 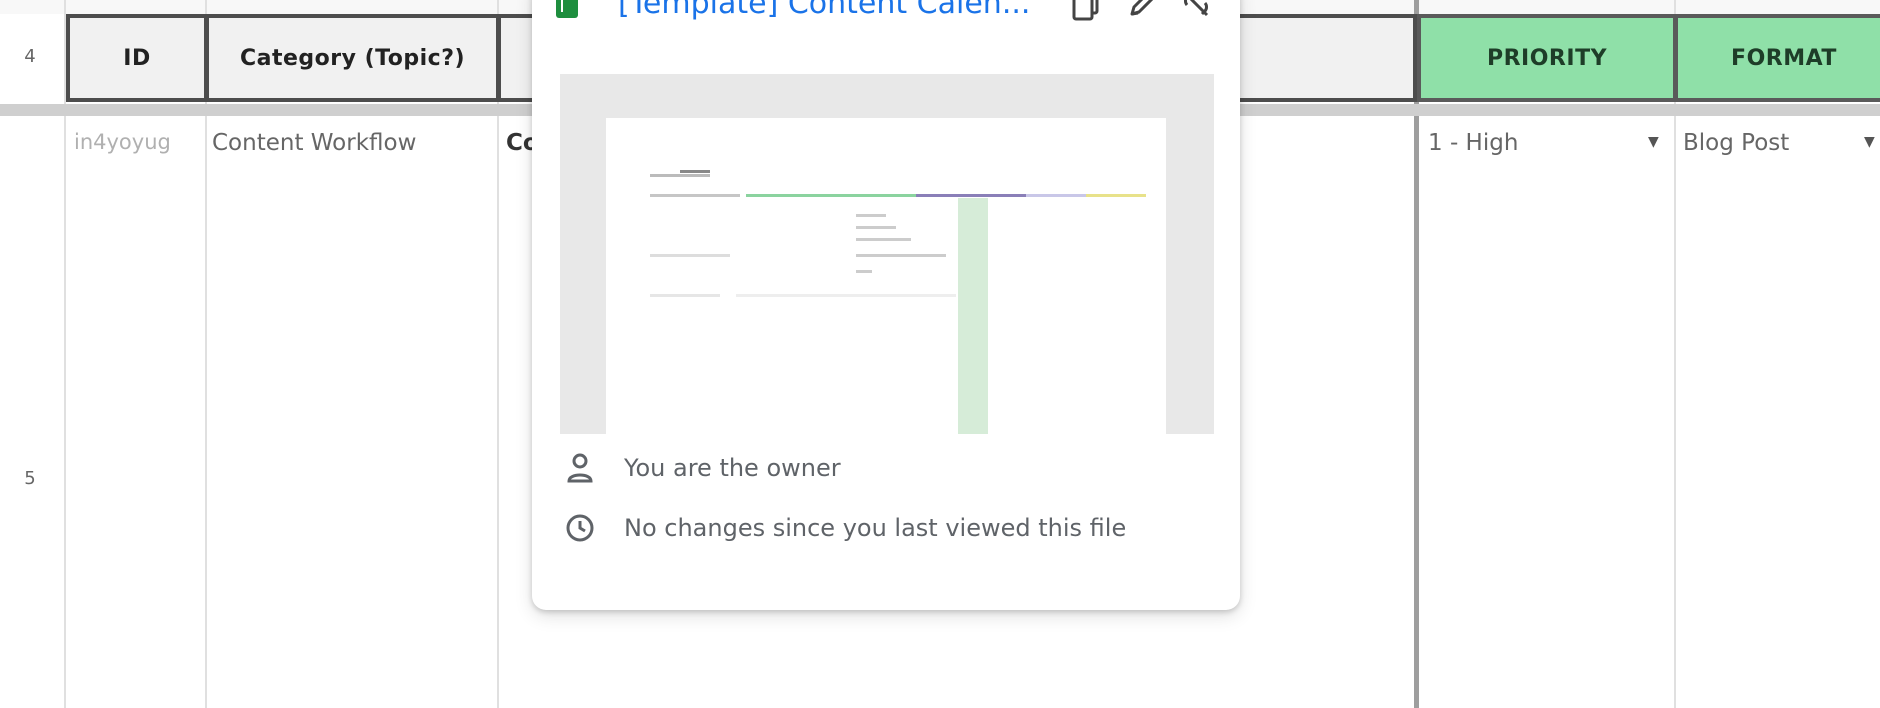 I want to click on cell-id: in4yoyug, so click(x=122, y=142).